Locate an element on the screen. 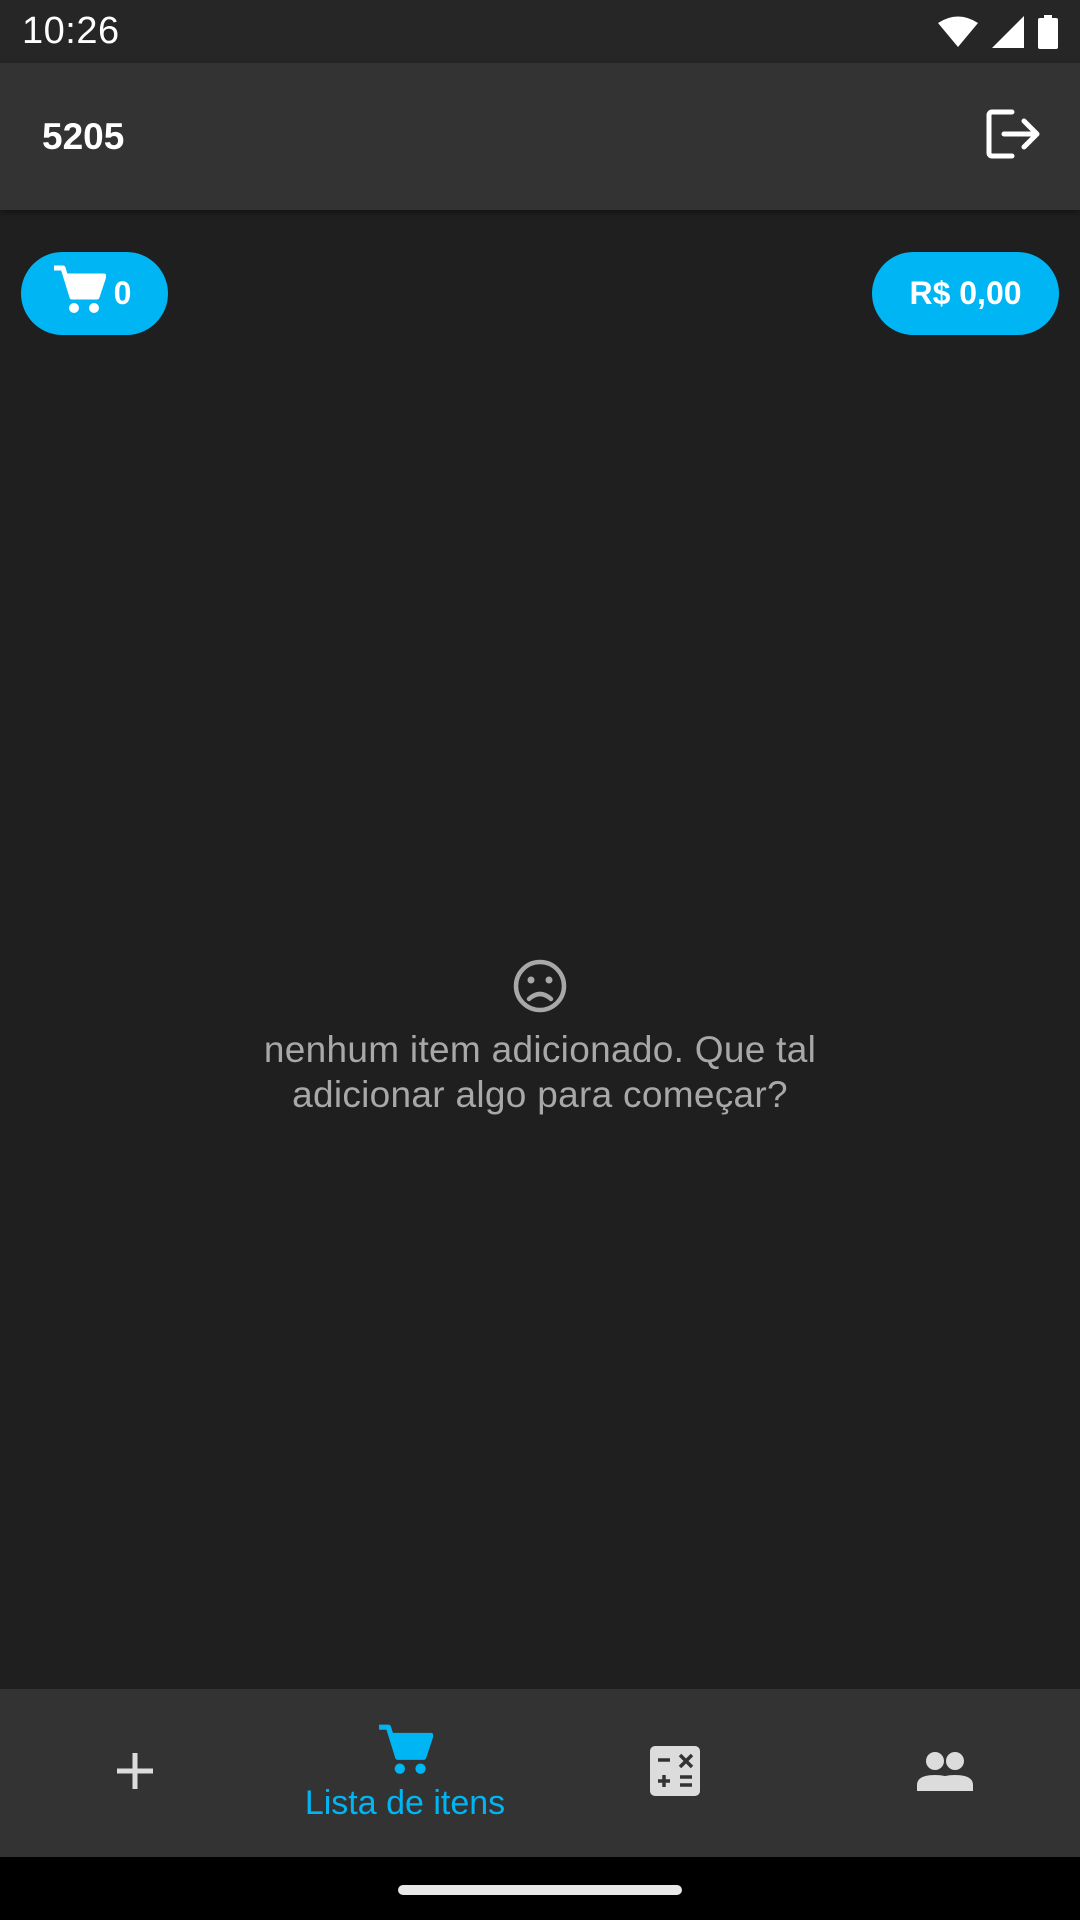 This screenshot has width=1080, height=1920. plus-icon is located at coordinates (135, 1773).